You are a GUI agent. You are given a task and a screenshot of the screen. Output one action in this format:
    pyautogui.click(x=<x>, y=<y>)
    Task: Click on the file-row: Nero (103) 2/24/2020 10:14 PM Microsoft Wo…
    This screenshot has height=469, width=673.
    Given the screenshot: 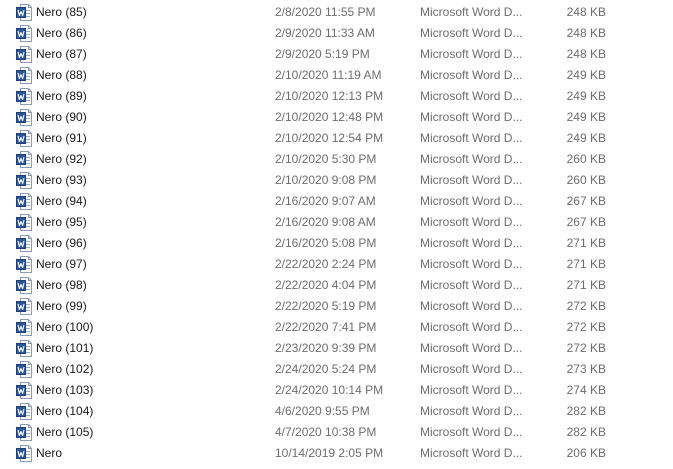 What is the action you would take?
    pyautogui.click(x=336, y=390)
    